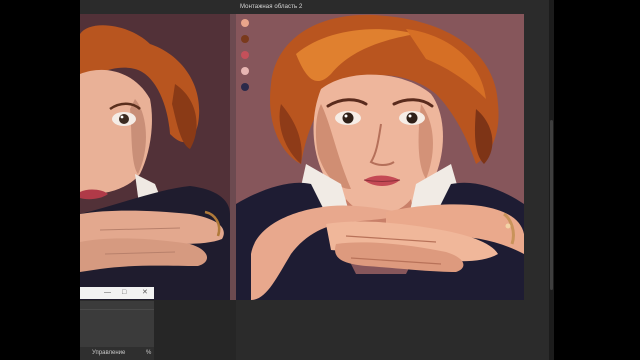  I want to click on layers-panel, so click(117, 324).